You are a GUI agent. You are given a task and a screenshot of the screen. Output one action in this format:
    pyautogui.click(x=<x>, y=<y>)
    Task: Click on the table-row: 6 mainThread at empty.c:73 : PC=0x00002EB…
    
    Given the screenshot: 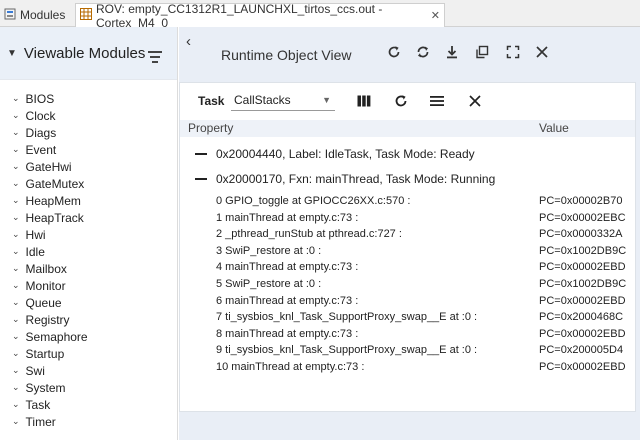 What is the action you would take?
    pyautogui.click(x=407, y=302)
    